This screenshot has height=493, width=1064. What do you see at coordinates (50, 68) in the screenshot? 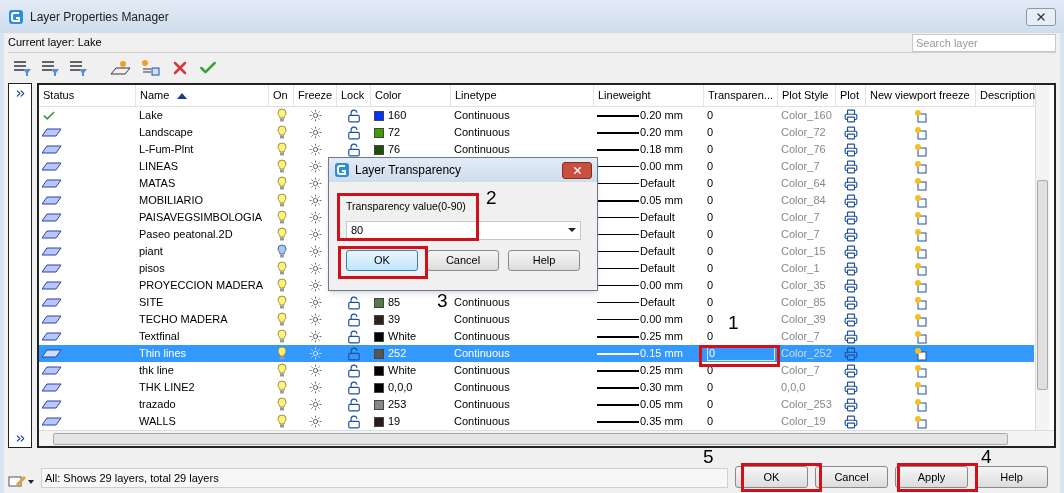
I see `layer-filter-icon` at bounding box center [50, 68].